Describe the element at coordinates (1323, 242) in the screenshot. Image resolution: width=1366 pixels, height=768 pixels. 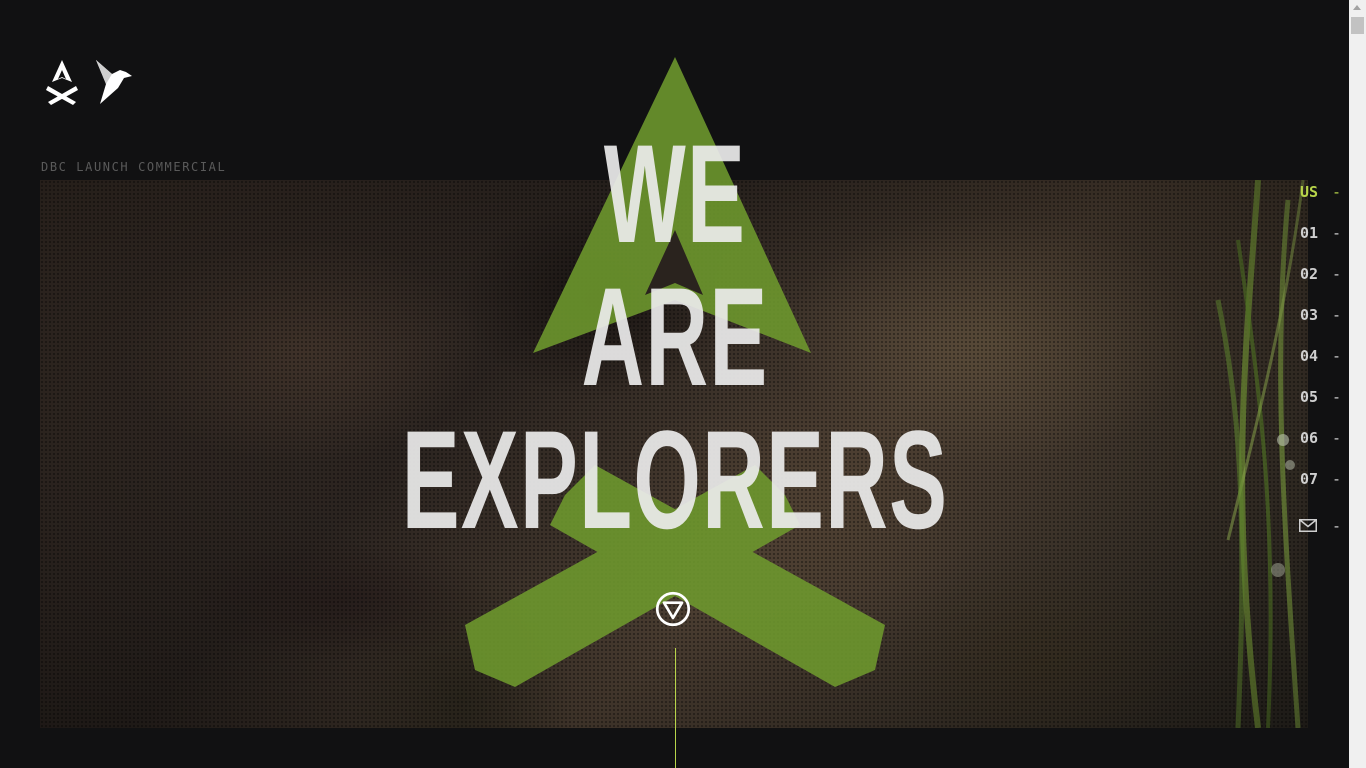
I see `nav-item-01: 01 -` at that location.